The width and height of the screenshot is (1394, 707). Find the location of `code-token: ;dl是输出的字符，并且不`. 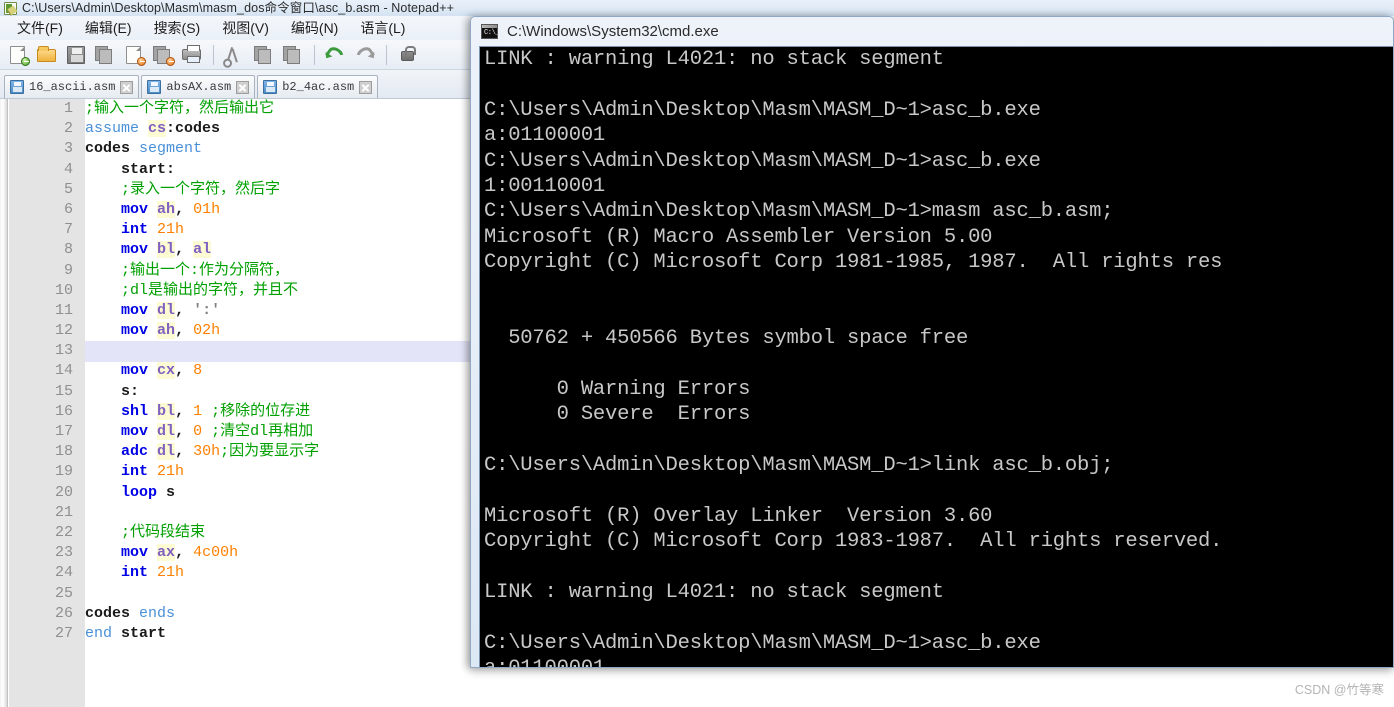

code-token: ;dl是输出的字符，并且不 is located at coordinates (192, 290).